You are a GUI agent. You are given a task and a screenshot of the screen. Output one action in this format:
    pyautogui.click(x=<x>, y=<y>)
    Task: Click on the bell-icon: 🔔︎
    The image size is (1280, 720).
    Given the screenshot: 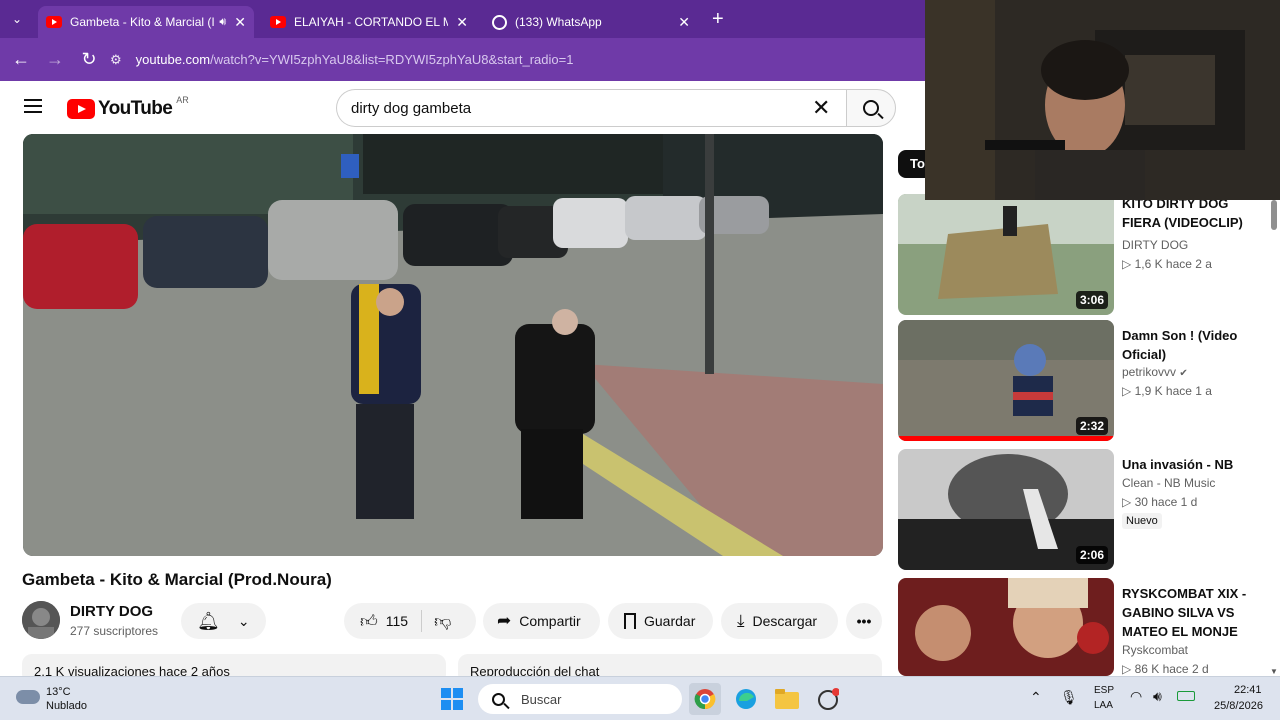 What is the action you would take?
    pyautogui.click(x=208, y=620)
    